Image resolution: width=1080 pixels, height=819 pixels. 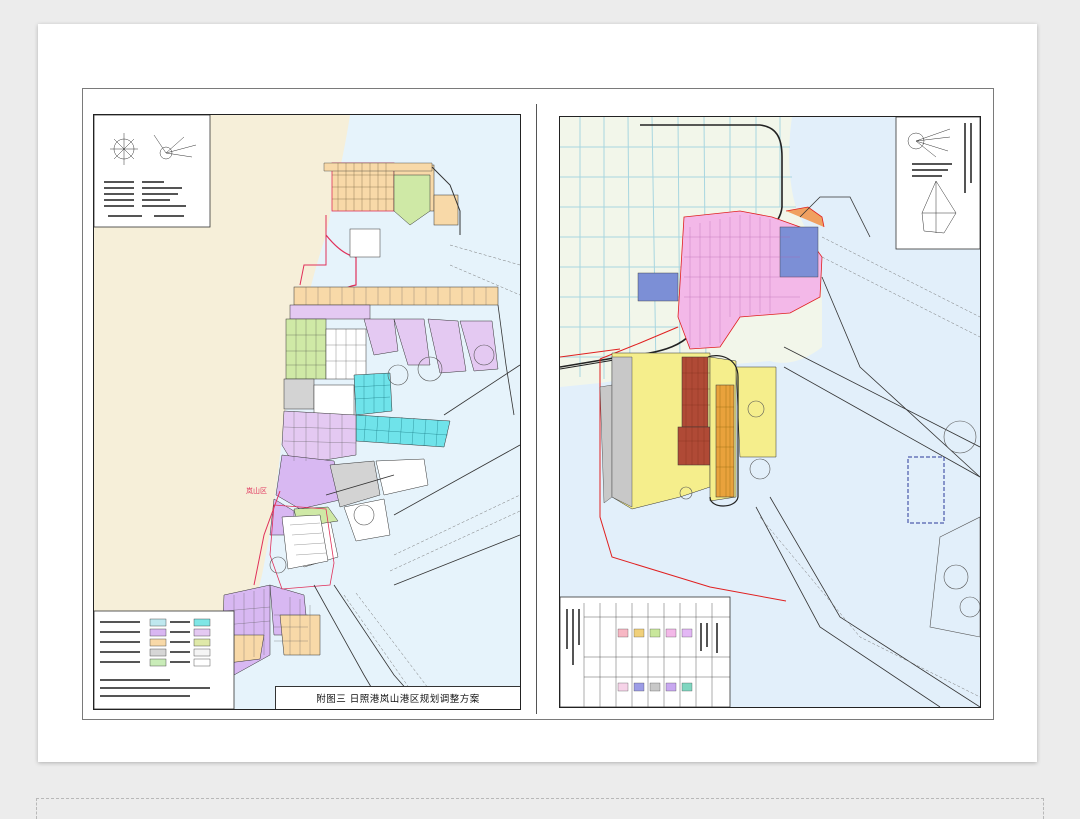 I want to click on page-divider, so click(x=536, y=409).